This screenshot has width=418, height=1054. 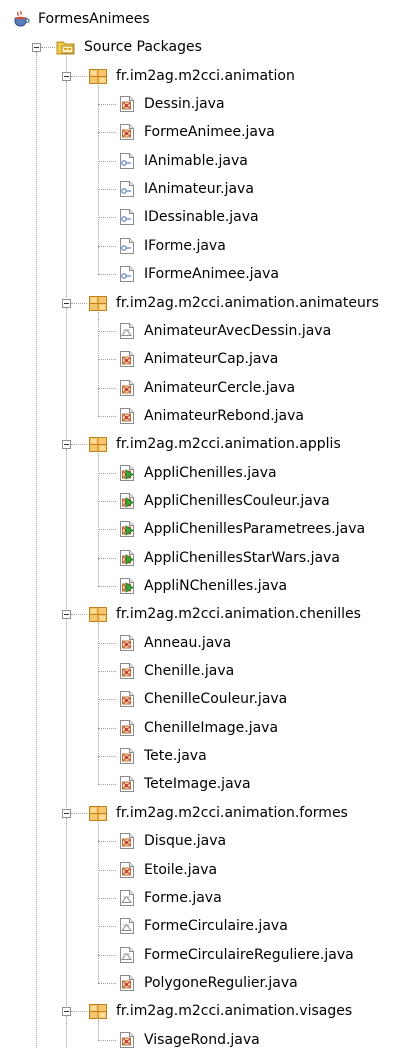 What do you see at coordinates (216, 586) in the screenshot?
I see `tree-node-label: AppliNChenilles.java` at bounding box center [216, 586].